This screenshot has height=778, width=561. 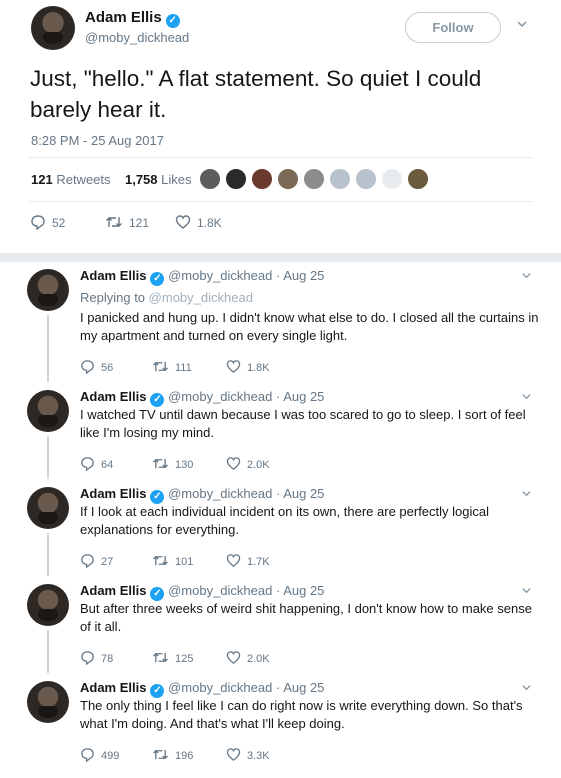 What do you see at coordinates (184, 659) in the screenshot?
I see `retweet-count: 125` at bounding box center [184, 659].